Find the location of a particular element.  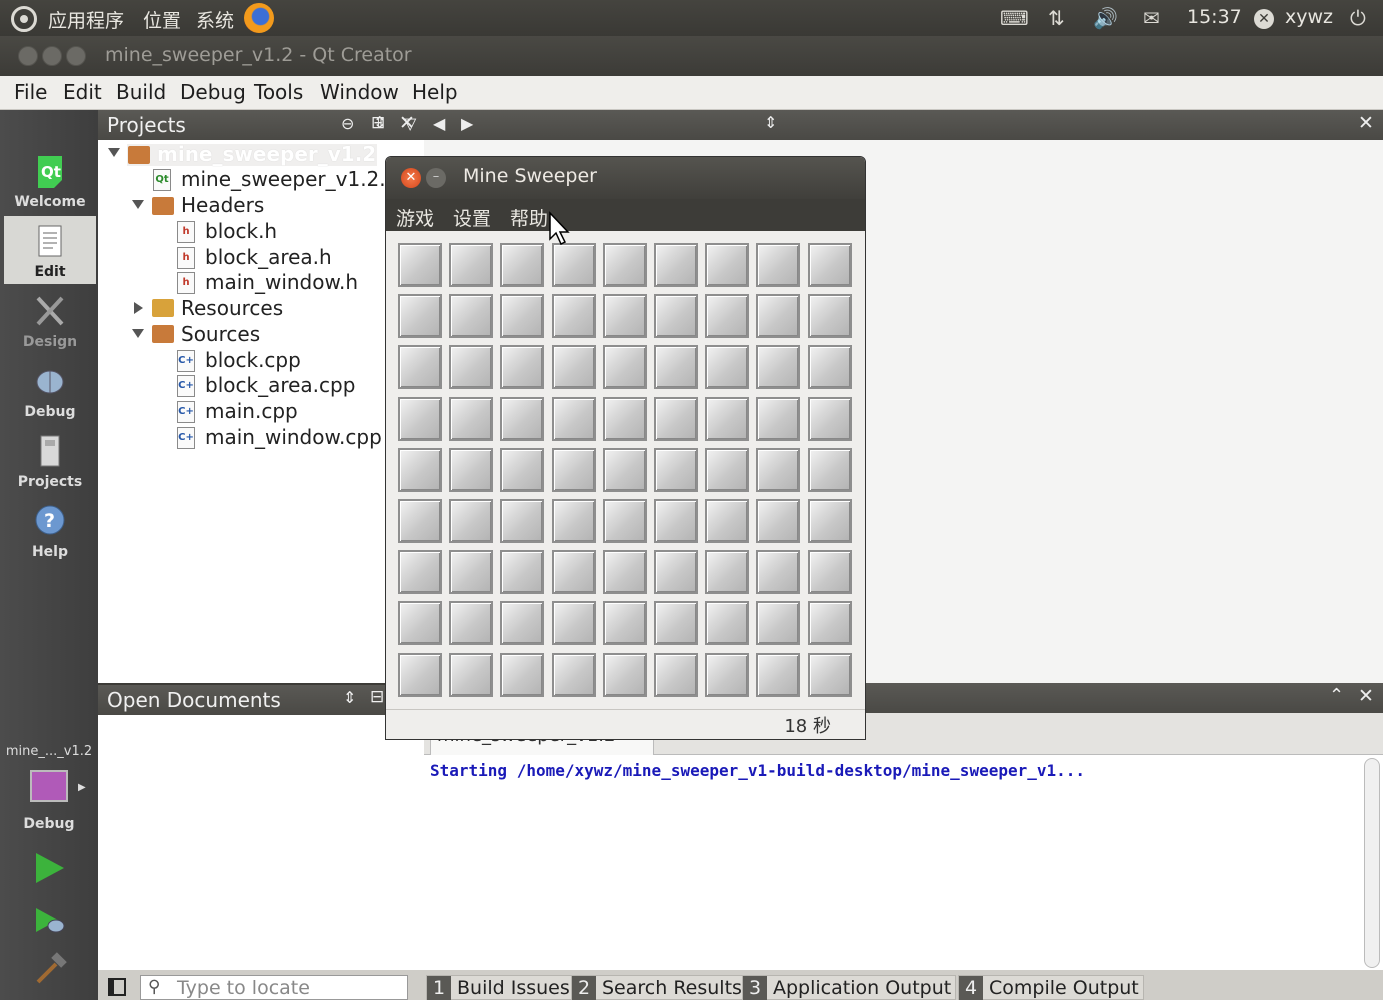

mode-debug: Debug is located at coordinates (50, 390).